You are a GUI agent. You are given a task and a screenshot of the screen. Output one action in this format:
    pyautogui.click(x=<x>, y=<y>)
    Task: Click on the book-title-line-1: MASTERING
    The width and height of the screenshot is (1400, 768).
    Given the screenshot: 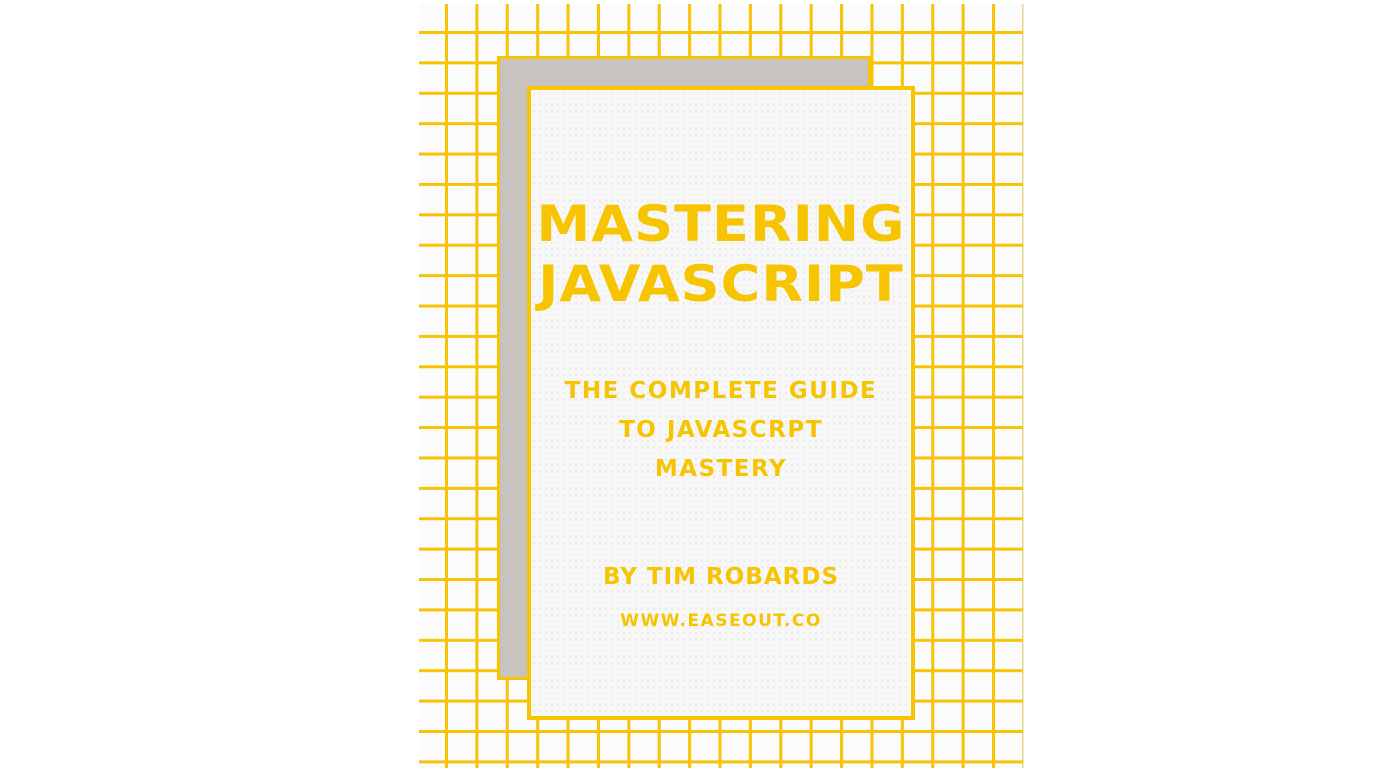 What is the action you would take?
    pyautogui.click(x=721, y=224)
    